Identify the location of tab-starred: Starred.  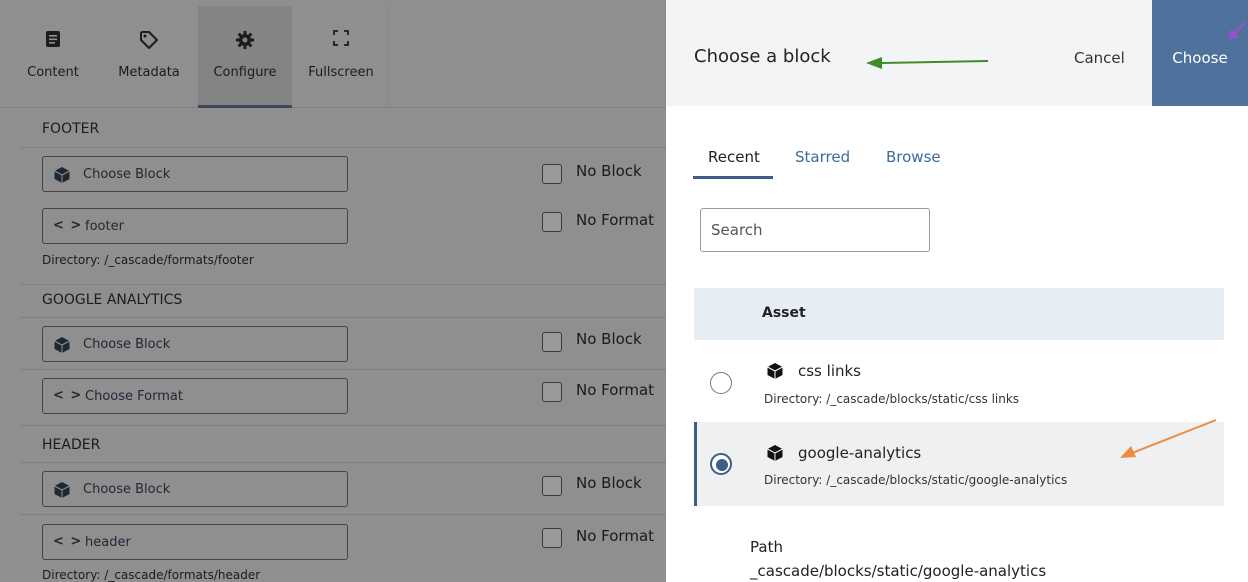
(822, 157).